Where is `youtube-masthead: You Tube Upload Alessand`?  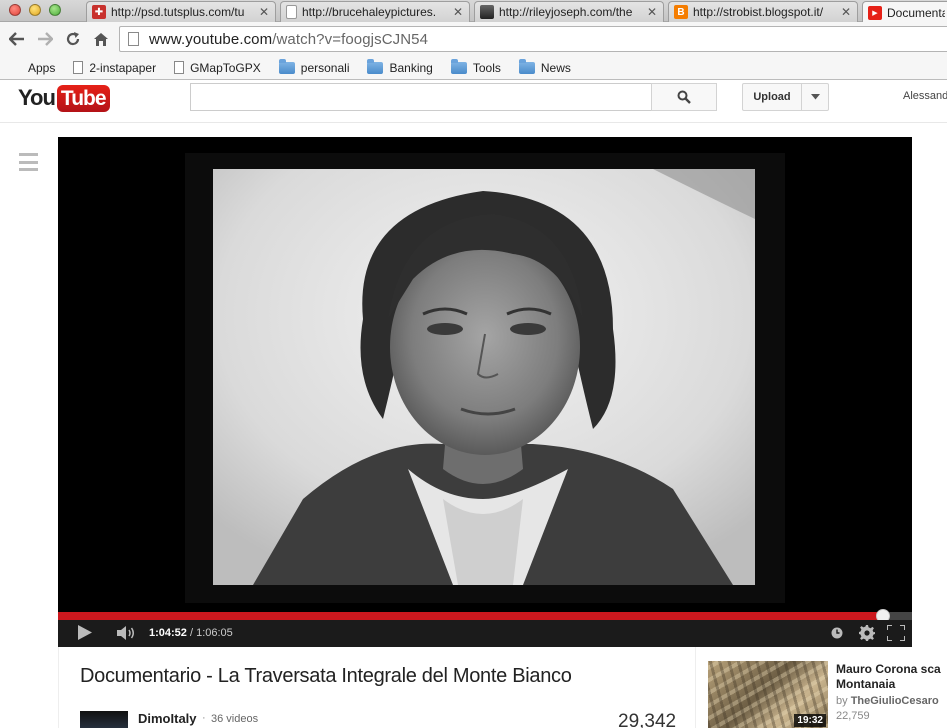
youtube-masthead: You Tube Upload Alessand is located at coordinates (473, 102).